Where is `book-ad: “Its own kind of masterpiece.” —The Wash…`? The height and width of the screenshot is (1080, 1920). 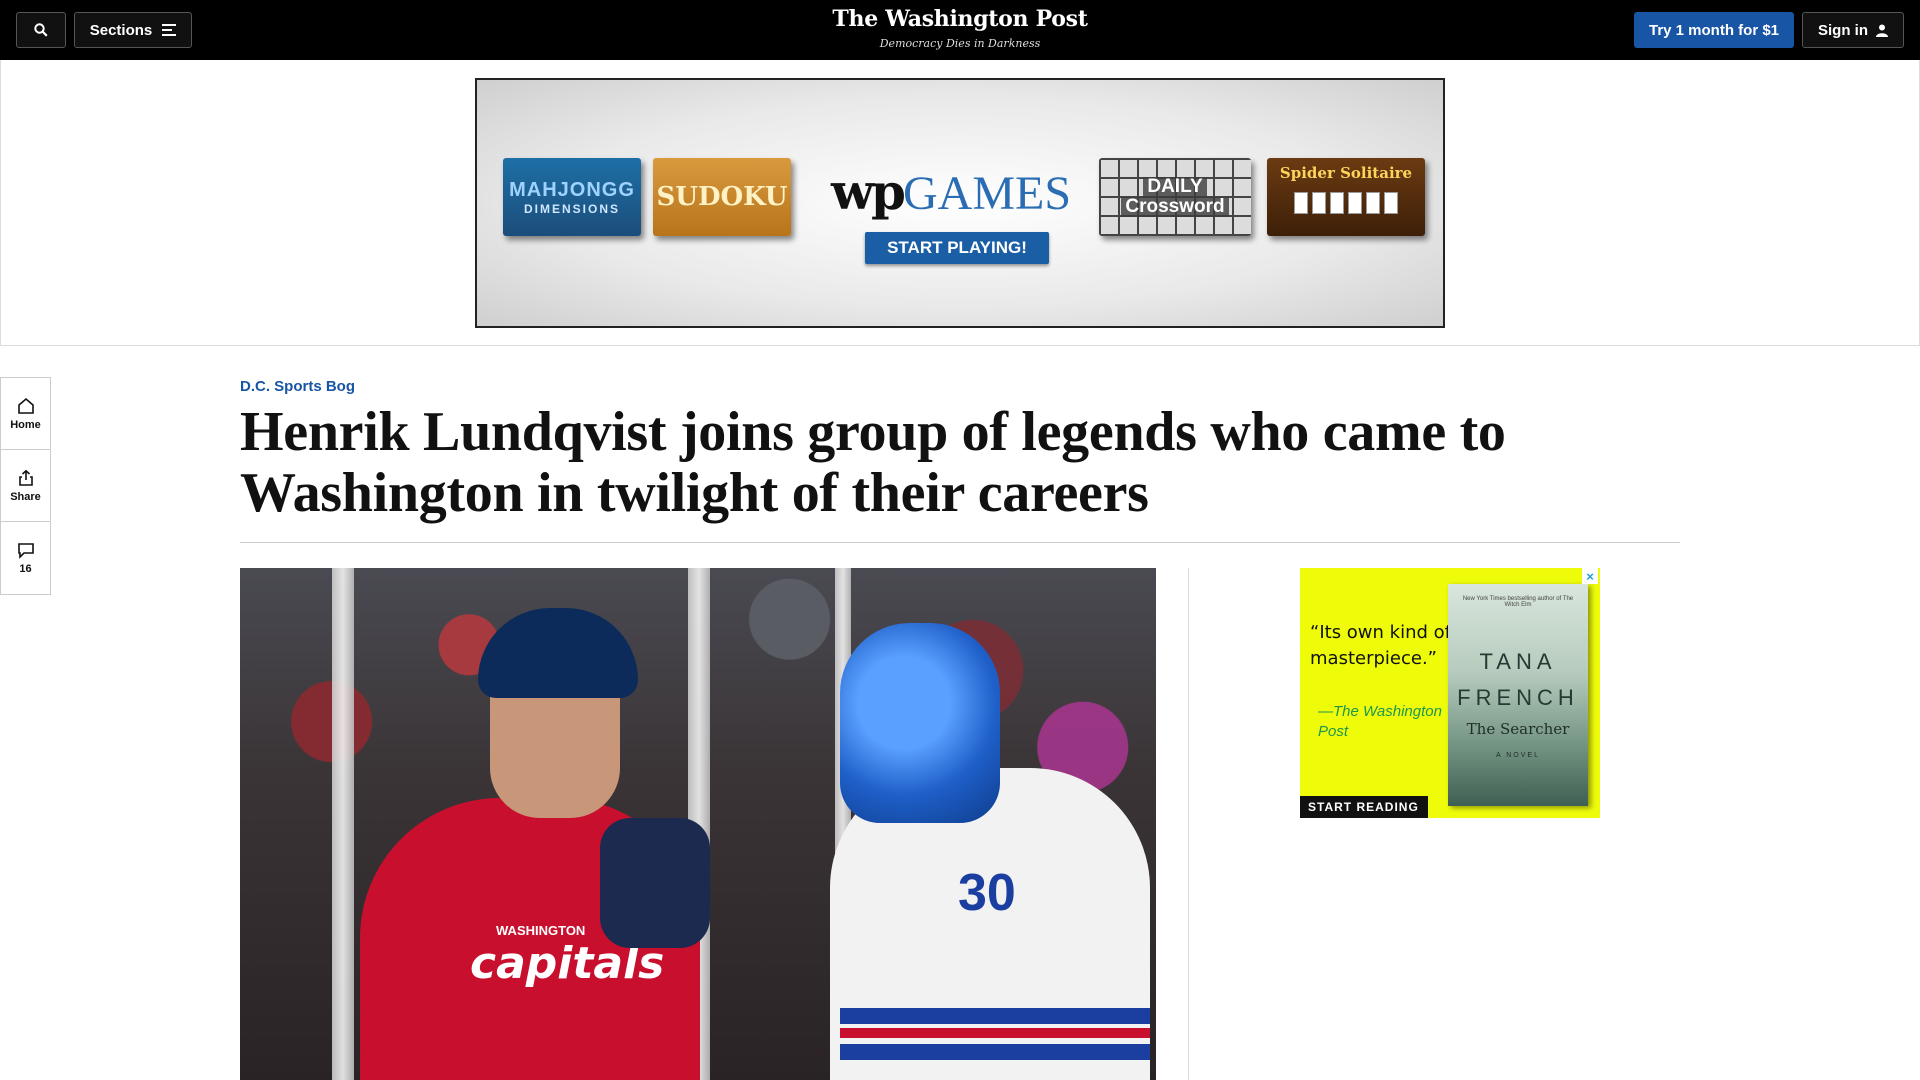
book-ad: “Its own kind of masterpiece.” —The Wash… is located at coordinates (1450, 693).